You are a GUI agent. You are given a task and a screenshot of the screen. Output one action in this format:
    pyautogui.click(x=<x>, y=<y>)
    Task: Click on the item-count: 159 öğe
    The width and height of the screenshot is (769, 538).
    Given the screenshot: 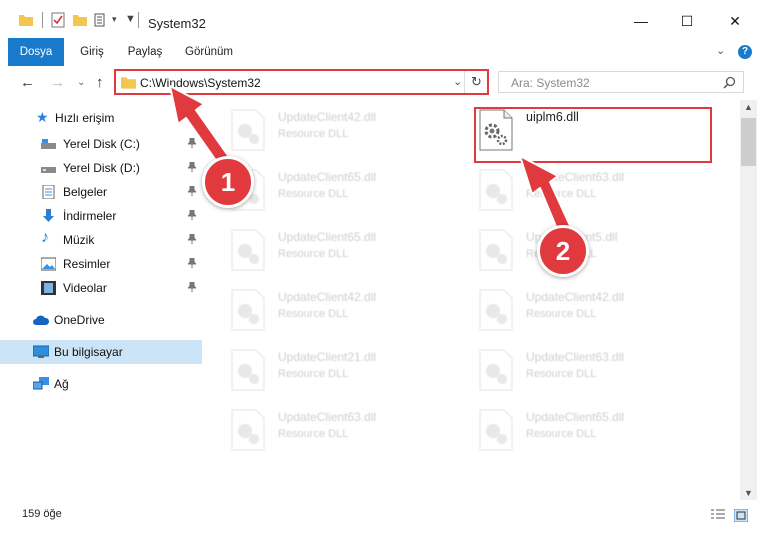 What is the action you would take?
    pyautogui.click(x=42, y=514)
    